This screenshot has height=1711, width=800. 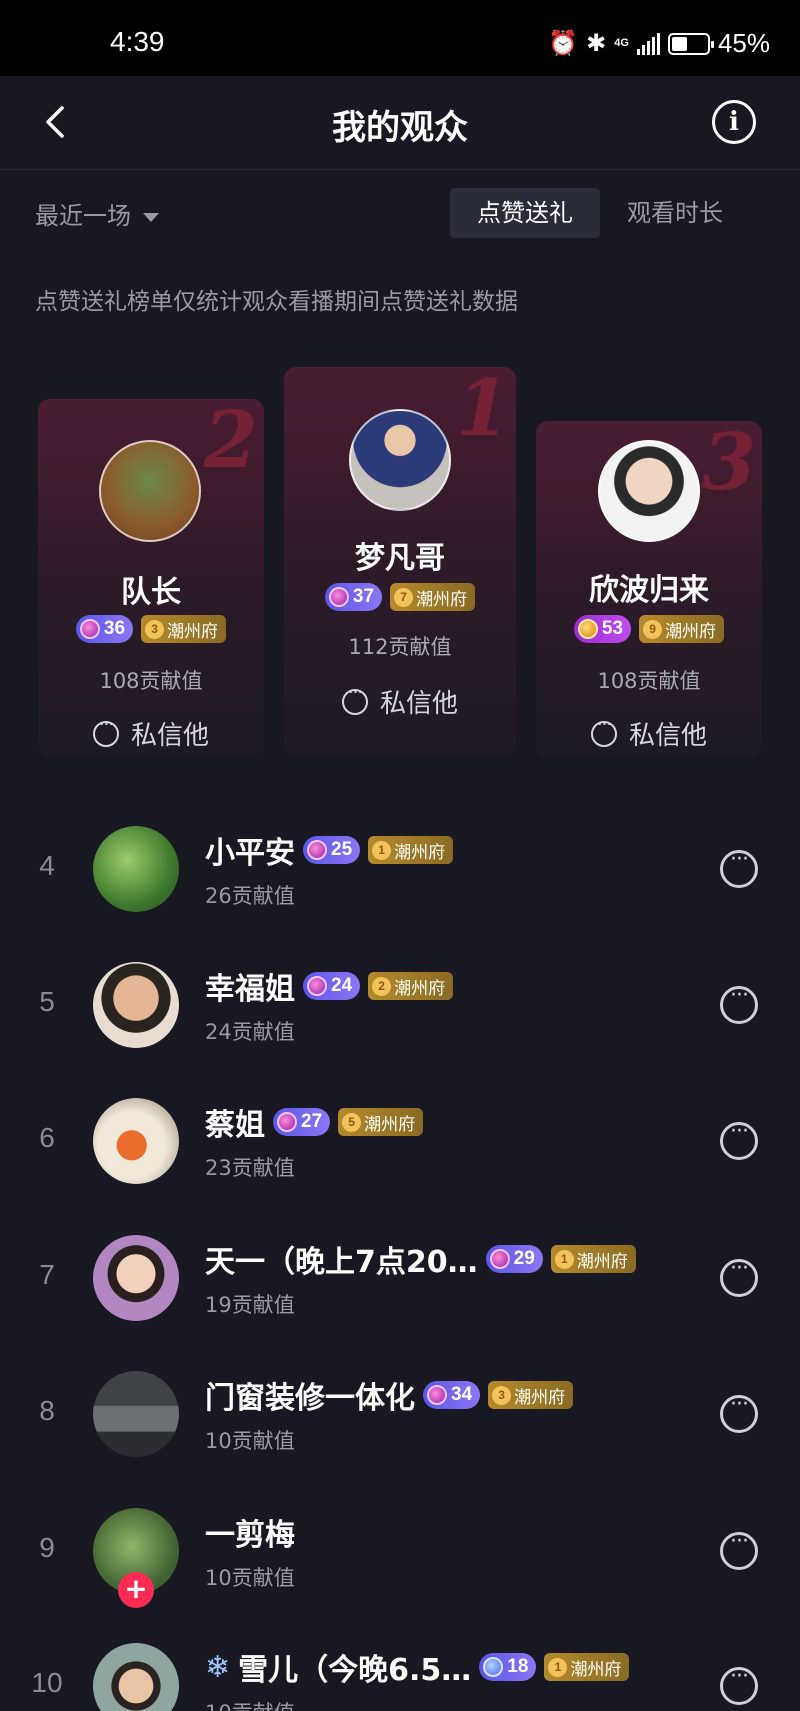 I want to click on contribution-score: 26贡献值, so click(x=250, y=896).